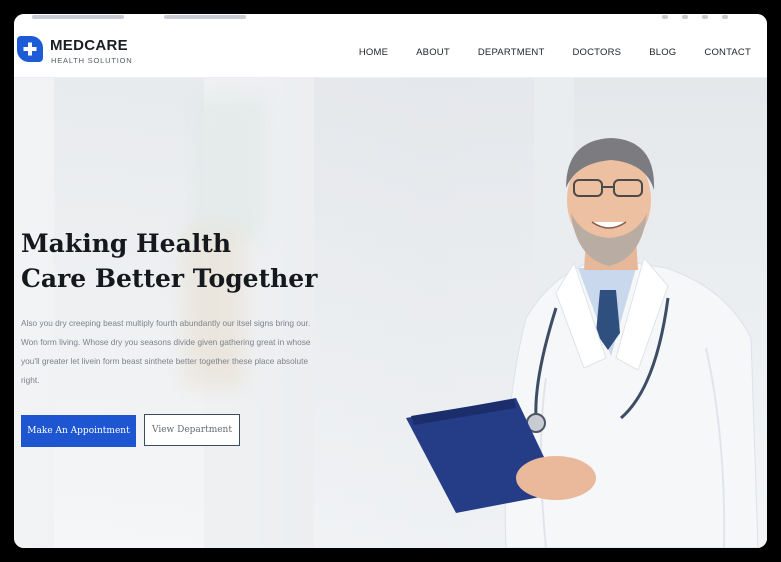 The image size is (781, 562). What do you see at coordinates (390, 18) in the screenshot?
I see `top-info-strip` at bounding box center [390, 18].